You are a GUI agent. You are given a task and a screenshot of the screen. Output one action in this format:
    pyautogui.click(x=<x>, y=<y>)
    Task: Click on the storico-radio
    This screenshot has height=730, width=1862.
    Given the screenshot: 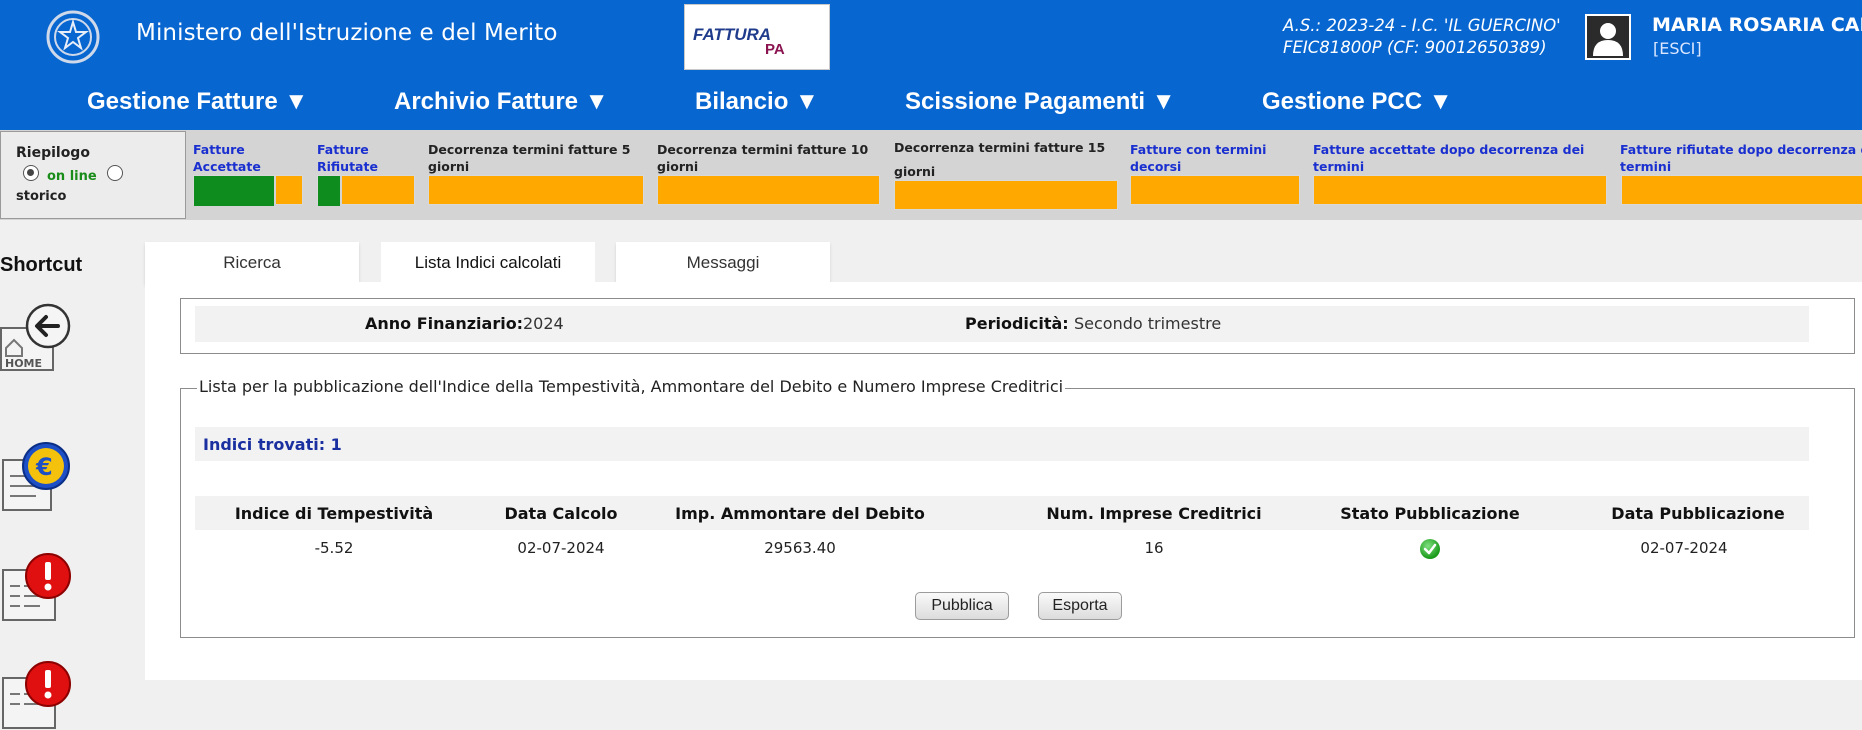 What is the action you would take?
    pyautogui.click(x=115, y=173)
    